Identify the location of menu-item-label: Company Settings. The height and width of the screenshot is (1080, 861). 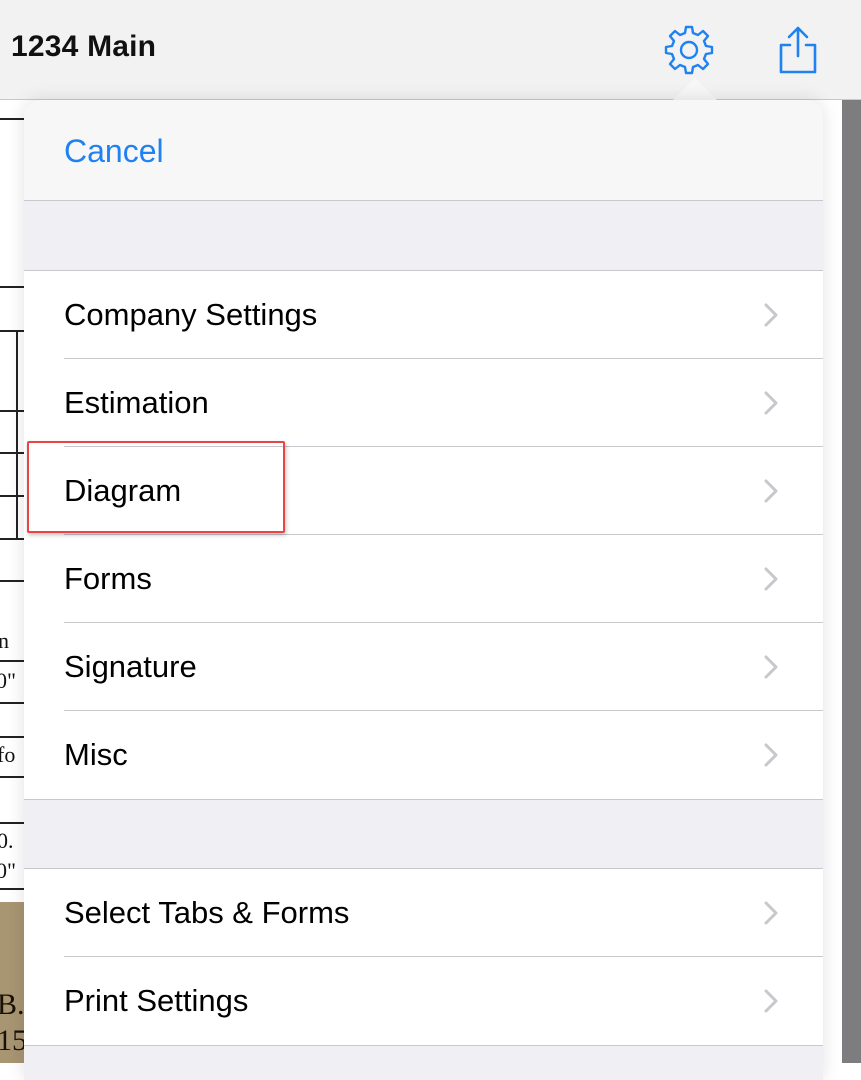
(191, 314).